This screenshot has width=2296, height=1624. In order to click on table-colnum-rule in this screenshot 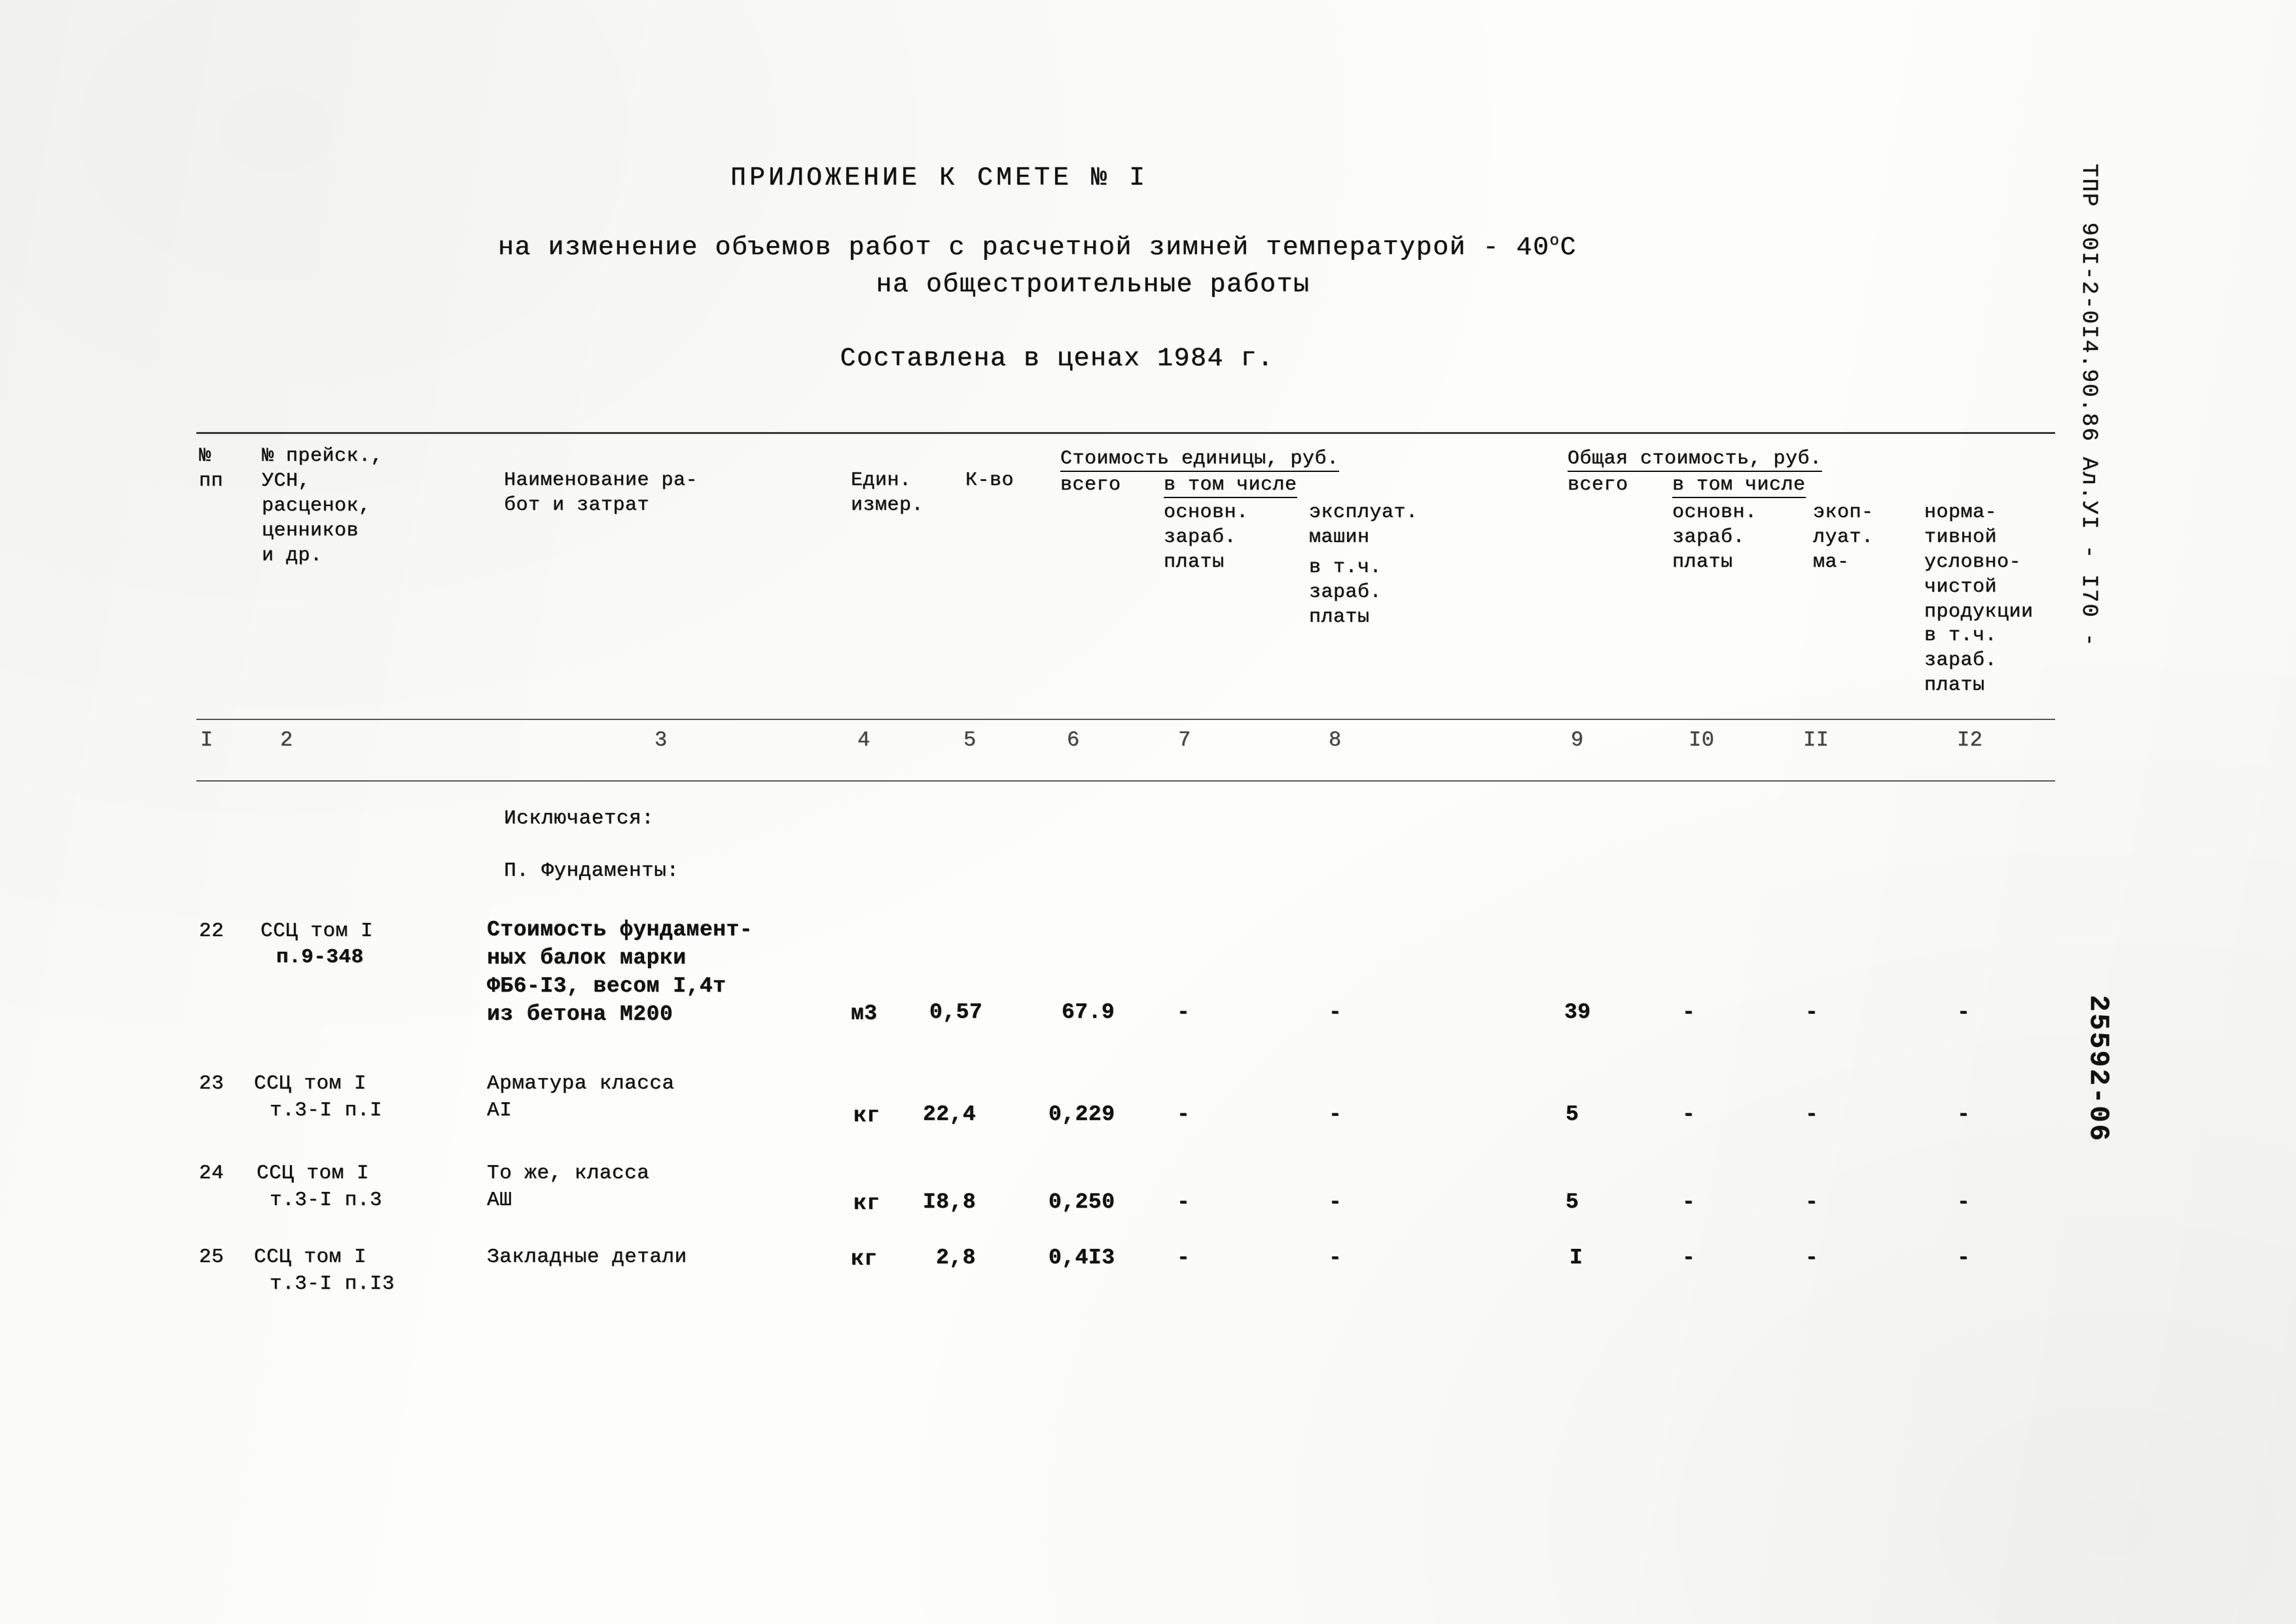, I will do `click(1125, 781)`.